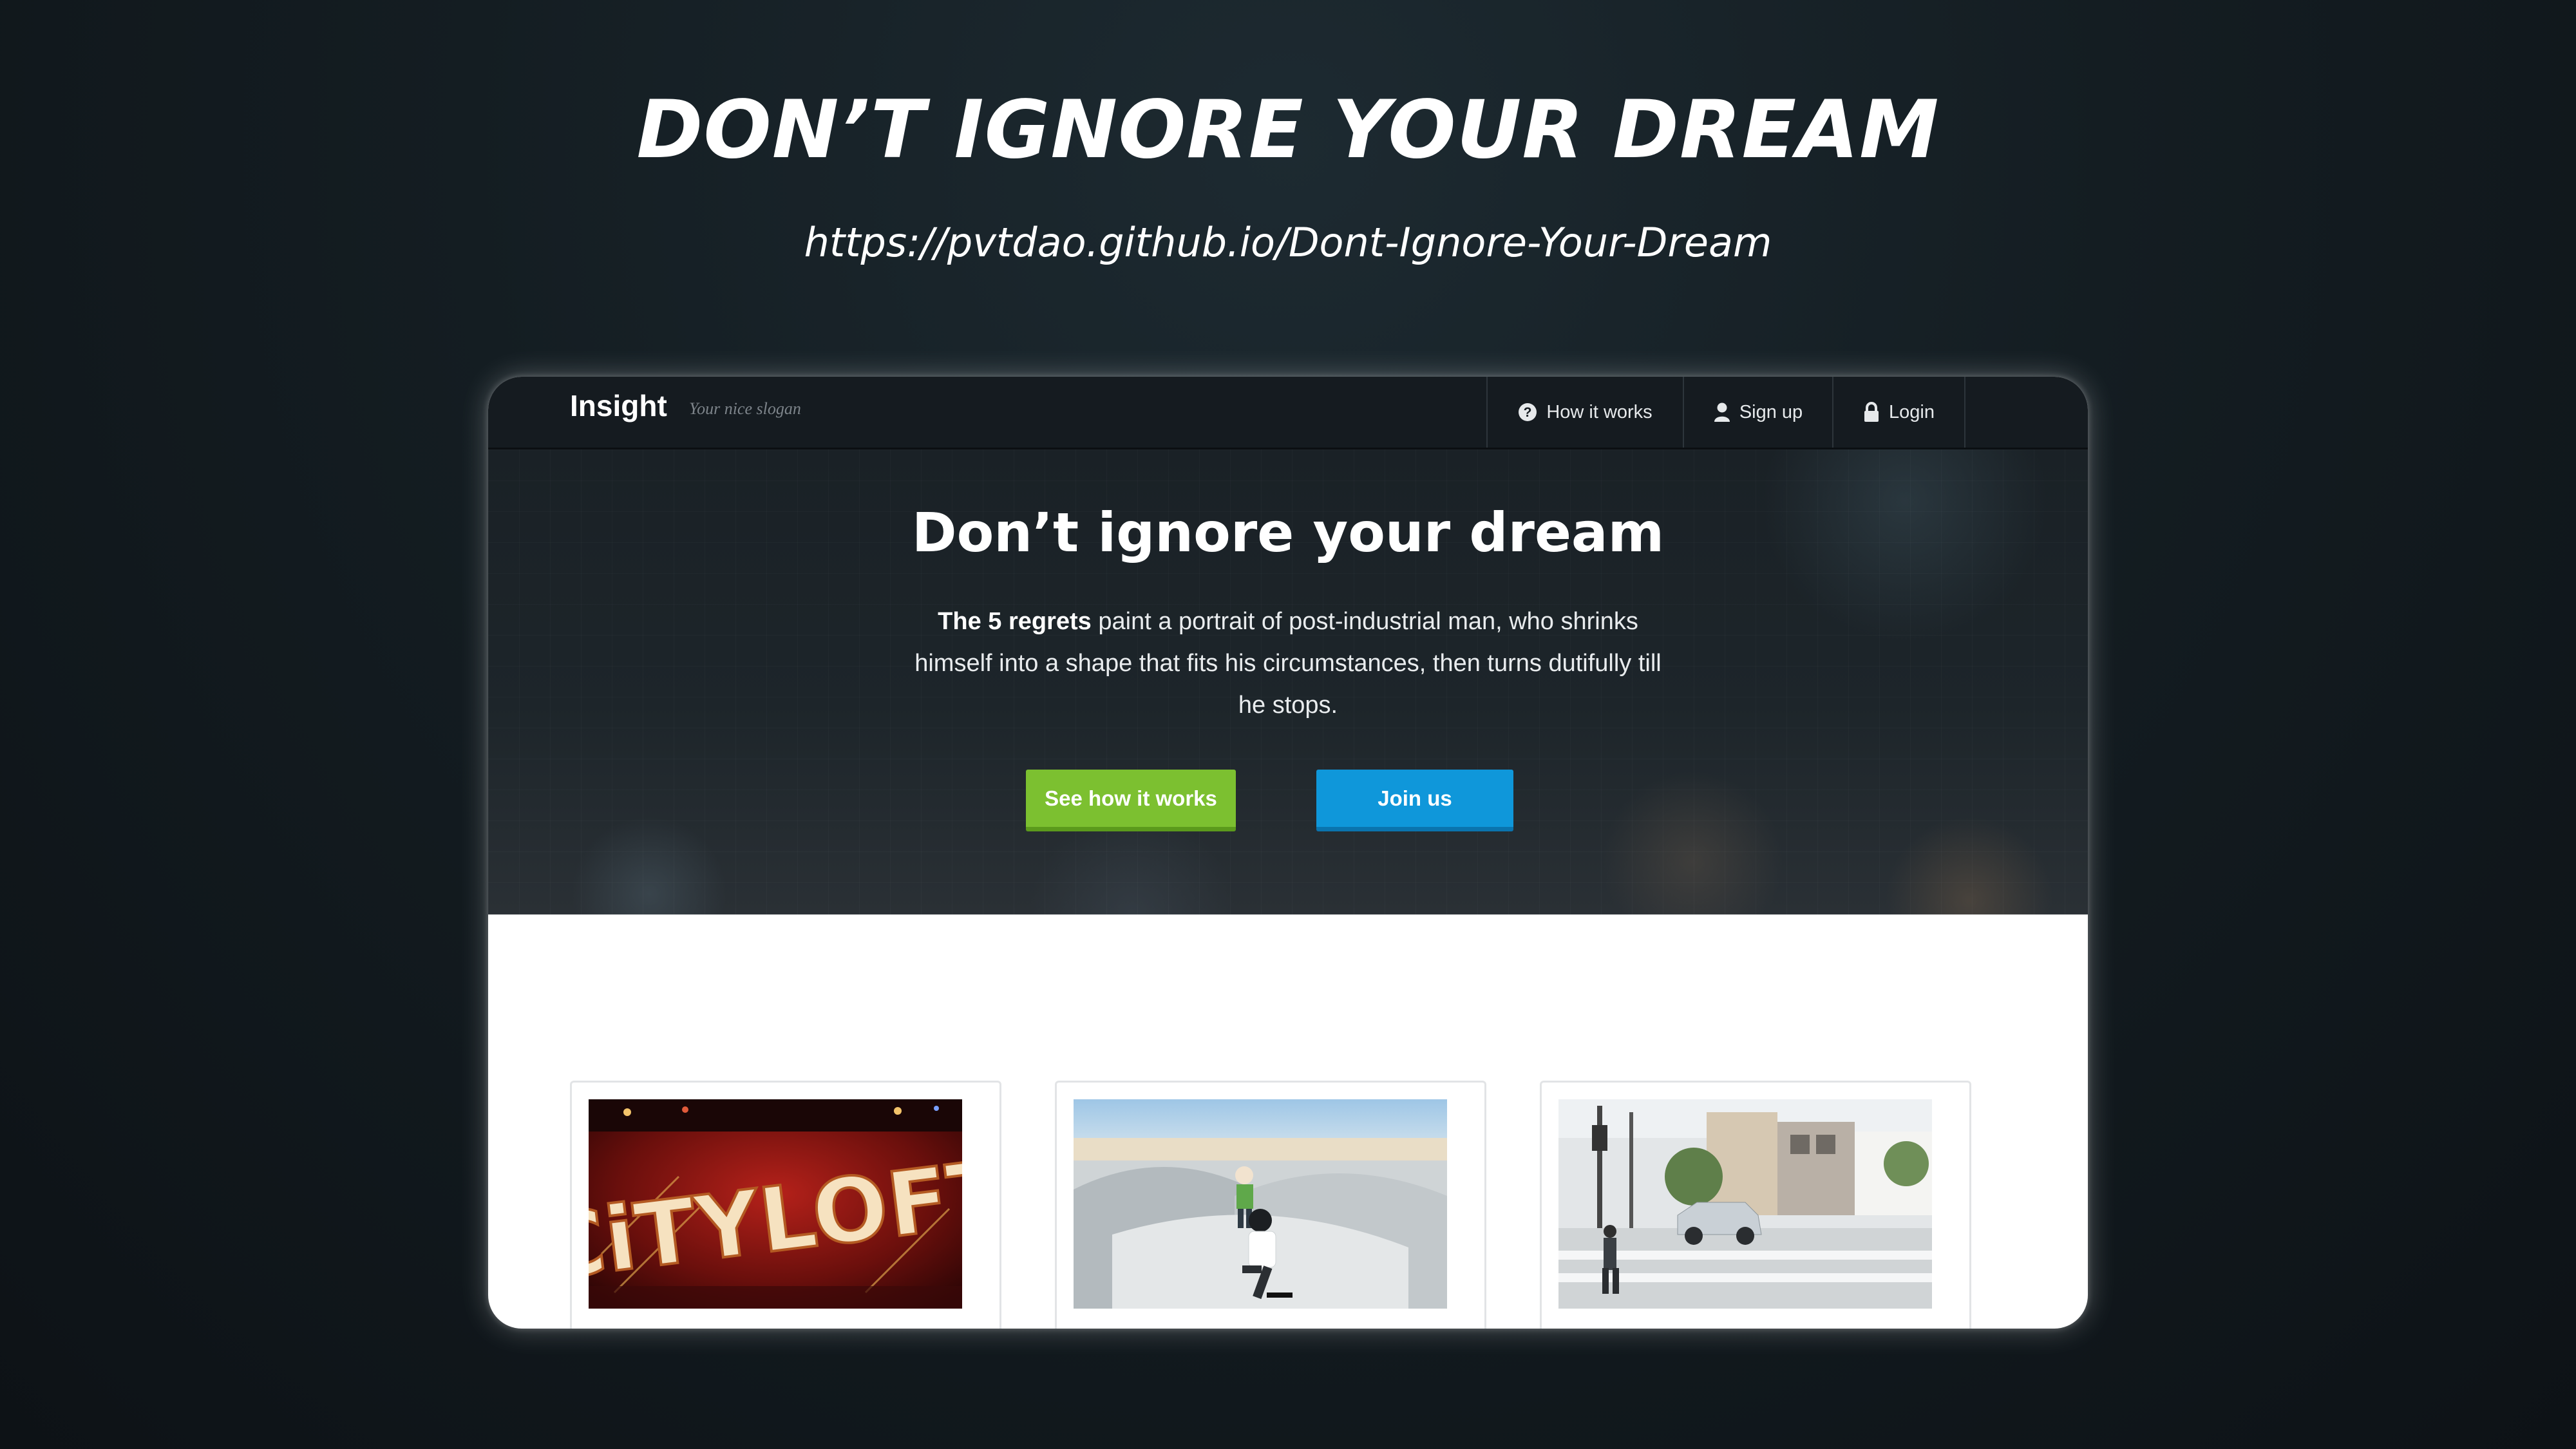 The image size is (2576, 1449). Describe the element at coordinates (1722, 412) in the screenshot. I see `user-icon` at that location.